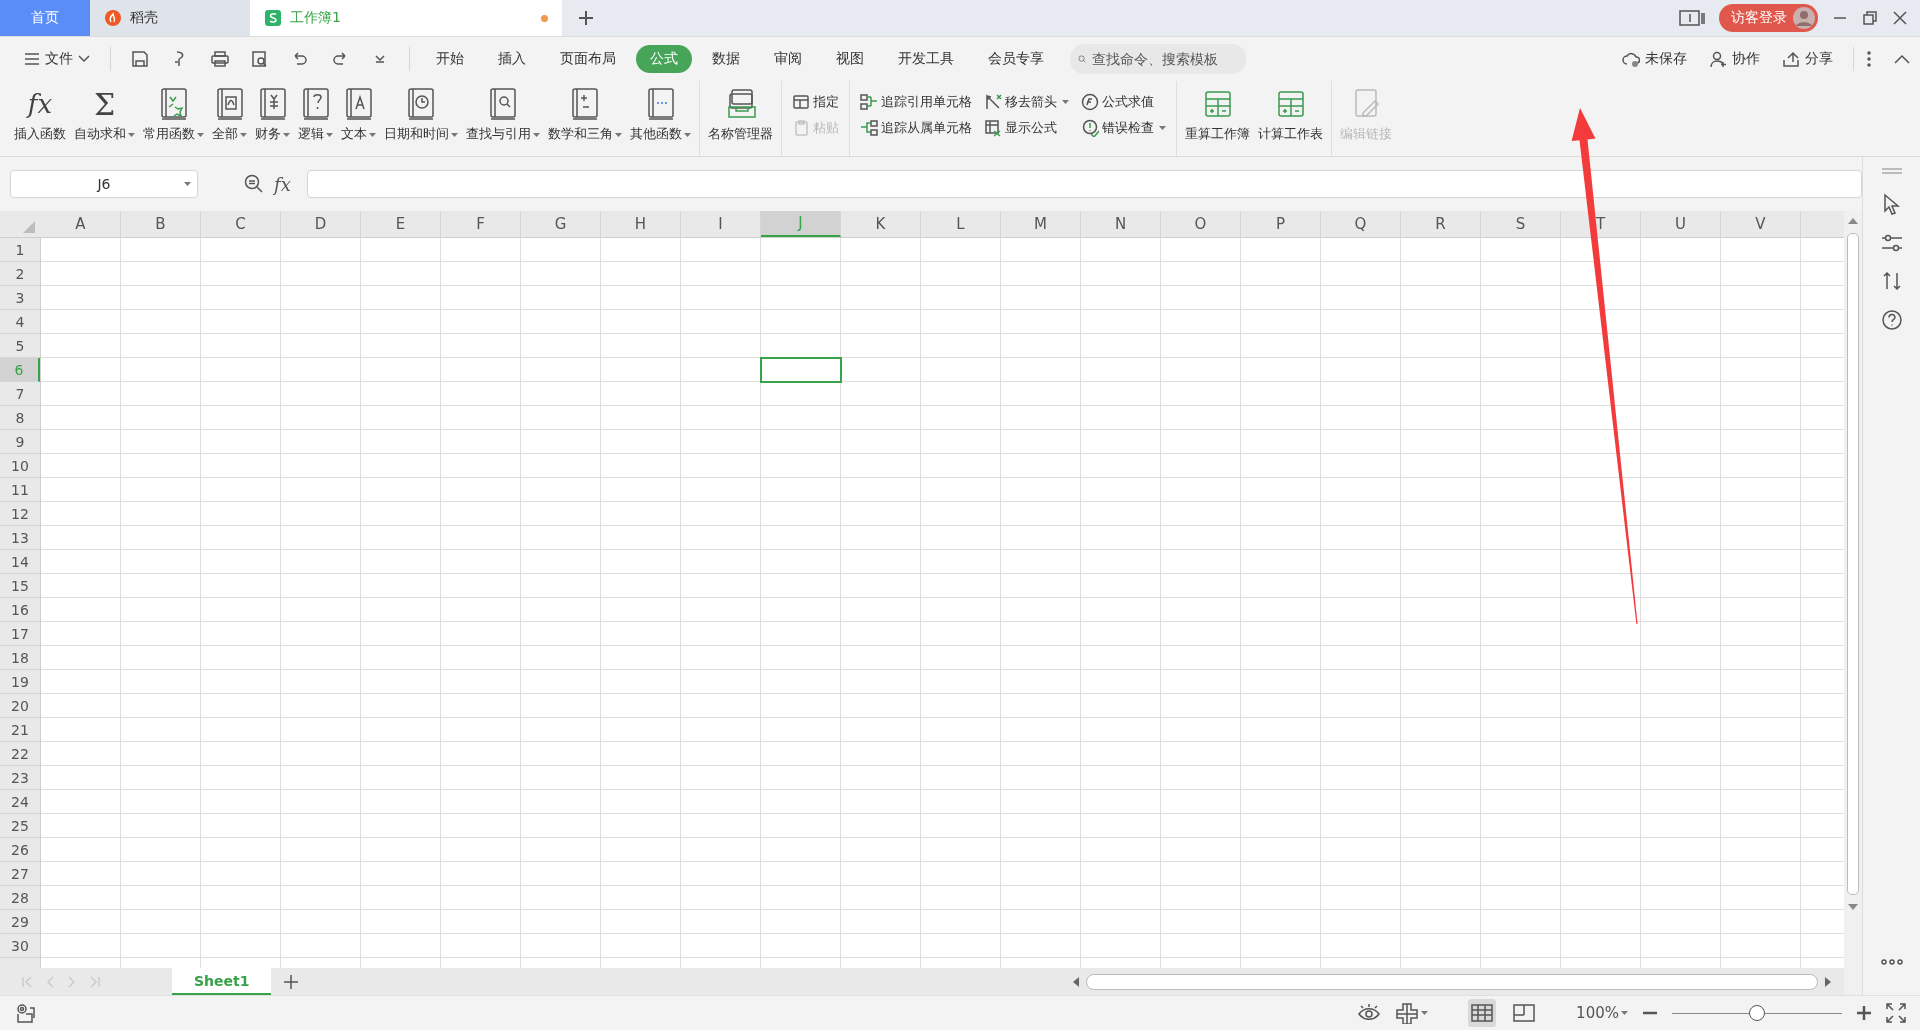  What do you see at coordinates (801, 370) in the screenshot?
I see `selected-cell` at bounding box center [801, 370].